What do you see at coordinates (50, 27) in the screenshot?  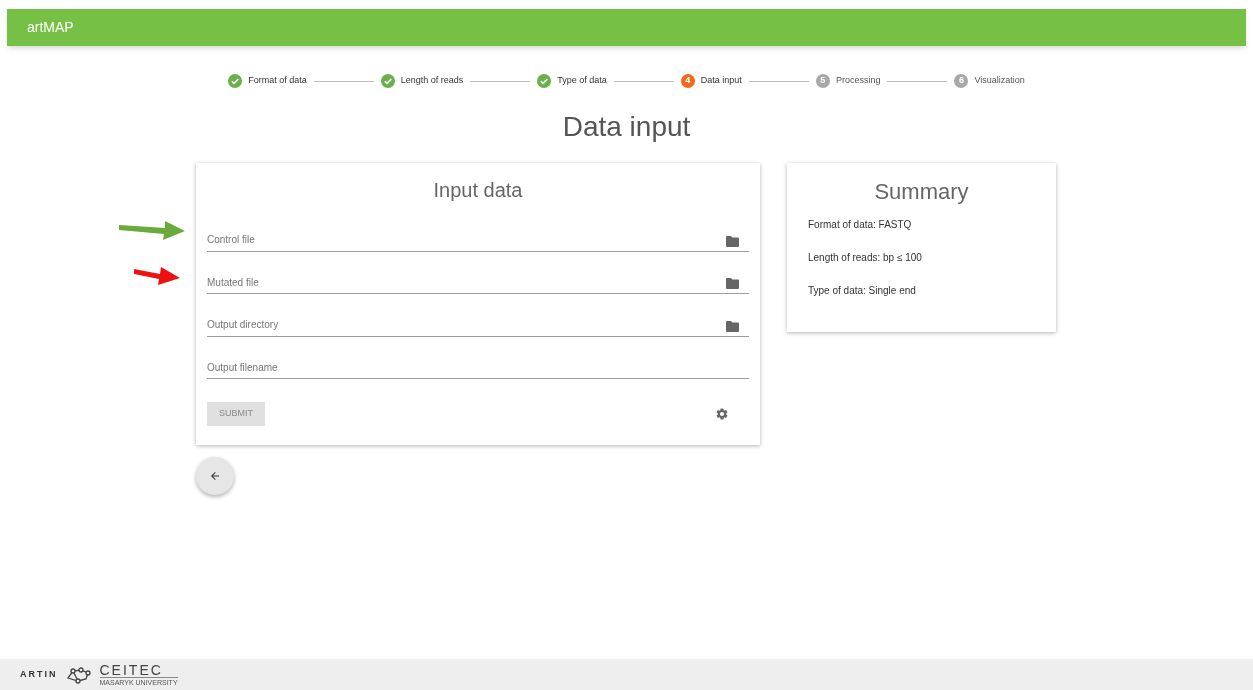 I see `app-title: artMAP` at bounding box center [50, 27].